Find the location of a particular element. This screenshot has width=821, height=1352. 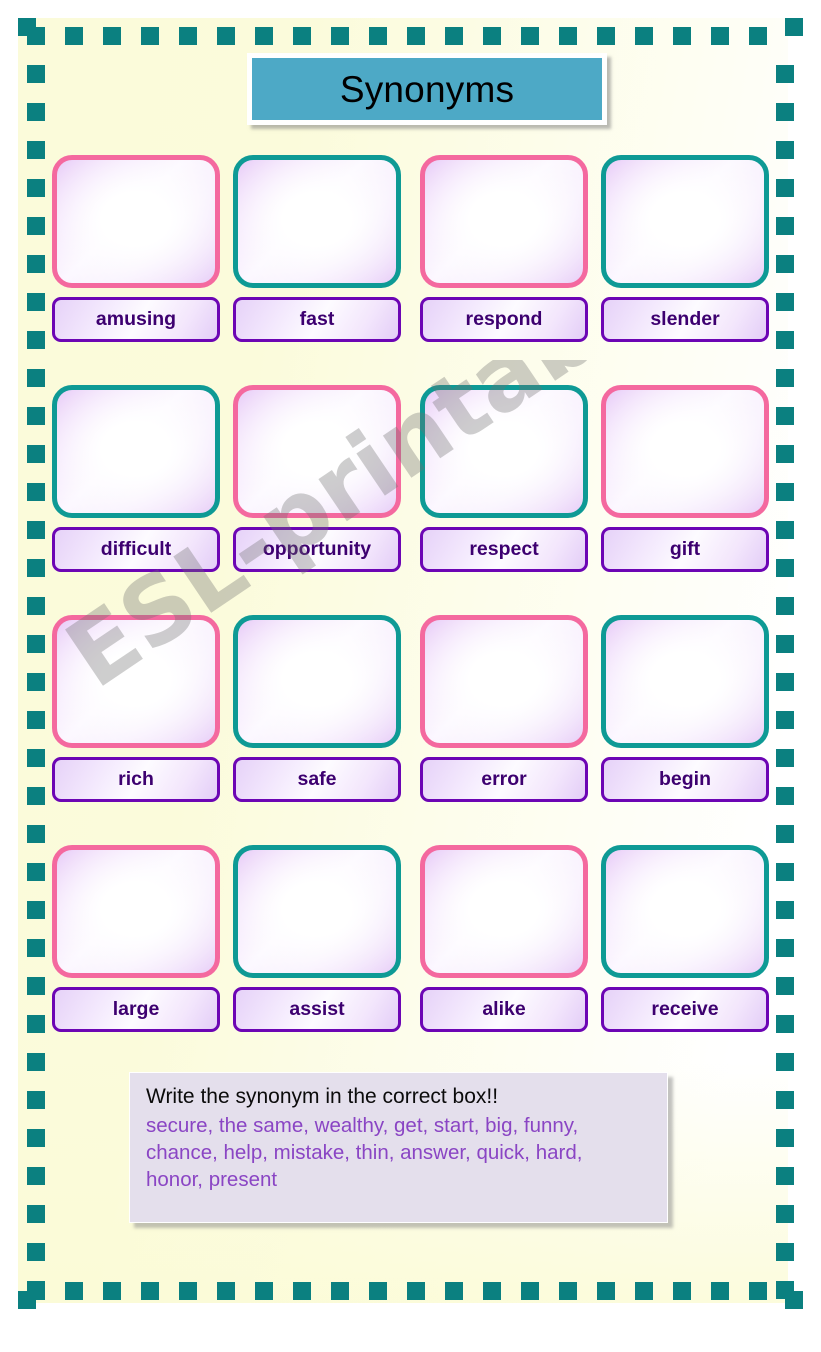

word-label-box: assist is located at coordinates (317, 1009).